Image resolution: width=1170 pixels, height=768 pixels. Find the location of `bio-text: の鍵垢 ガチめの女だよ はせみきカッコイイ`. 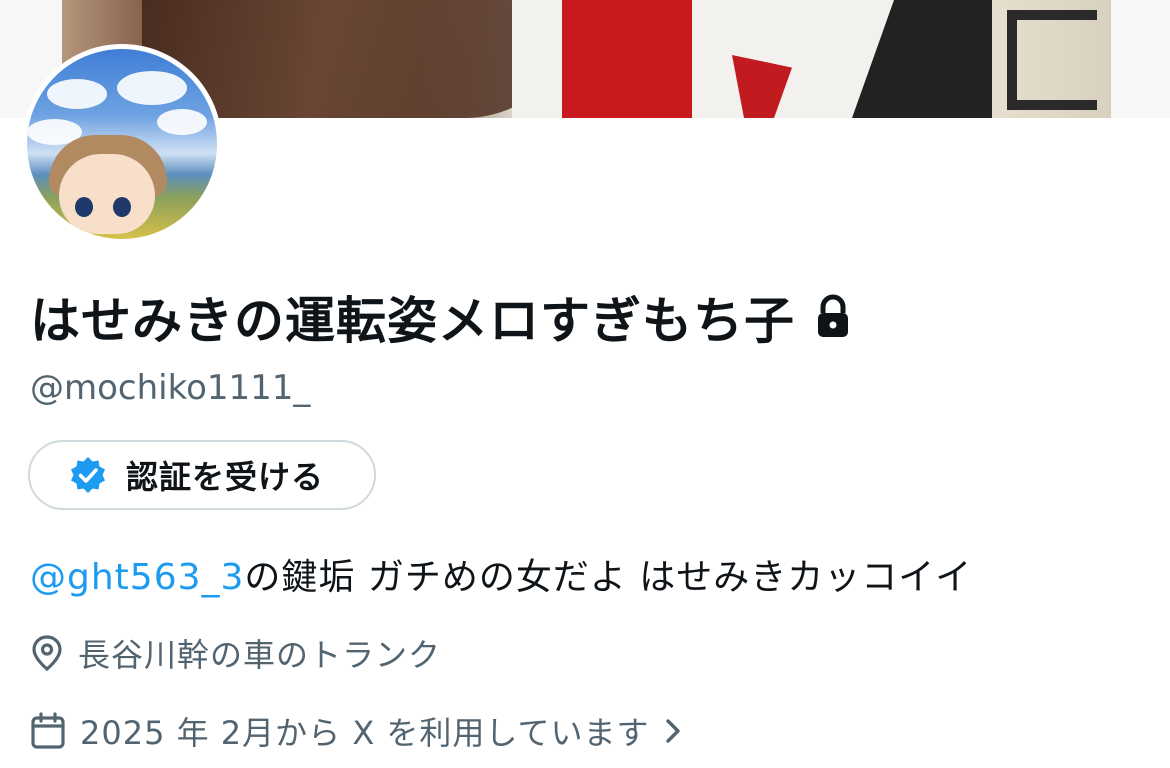

bio-text: の鍵垢 ガチめの女だよ はせみきカッコイイ is located at coordinates (608, 577).